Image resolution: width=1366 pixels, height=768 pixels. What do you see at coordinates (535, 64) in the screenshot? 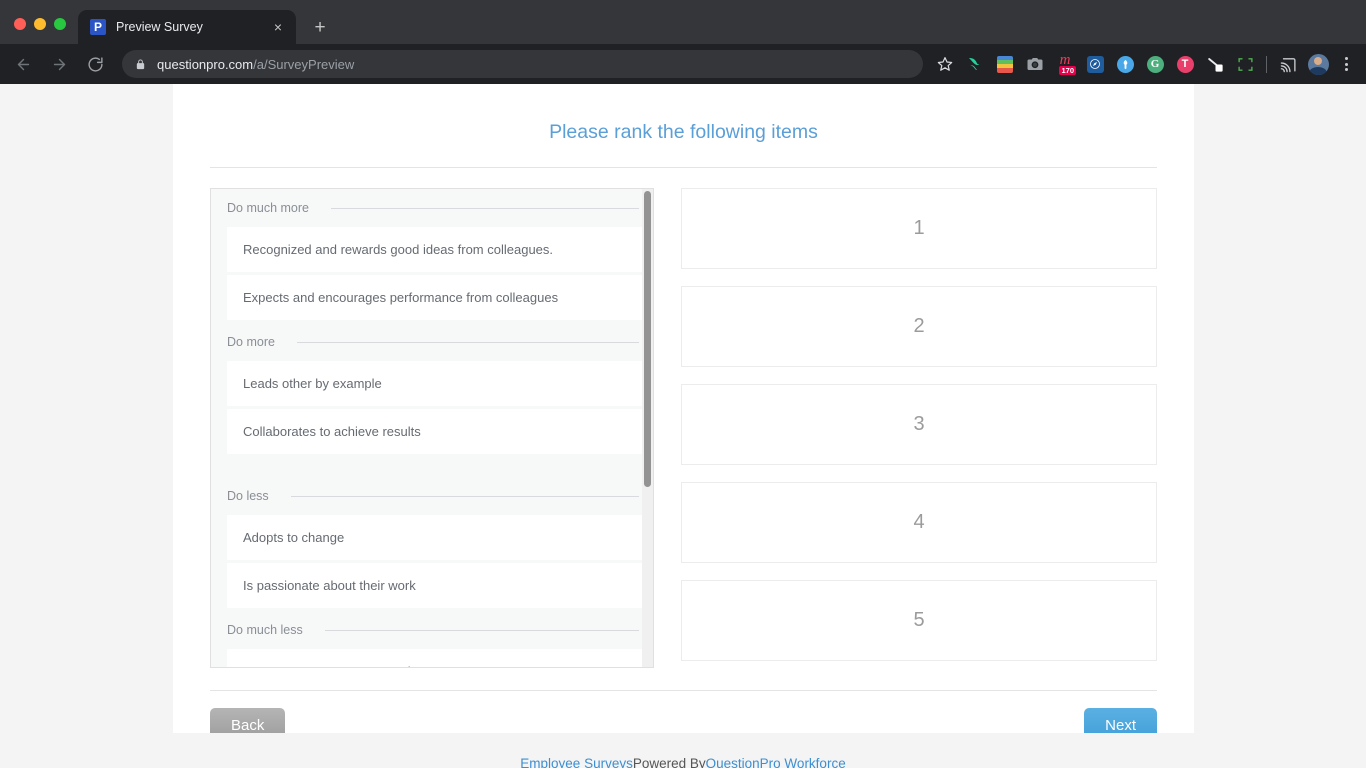
I see `url-text: questionpro.com/a/SurveyPreview` at bounding box center [535, 64].